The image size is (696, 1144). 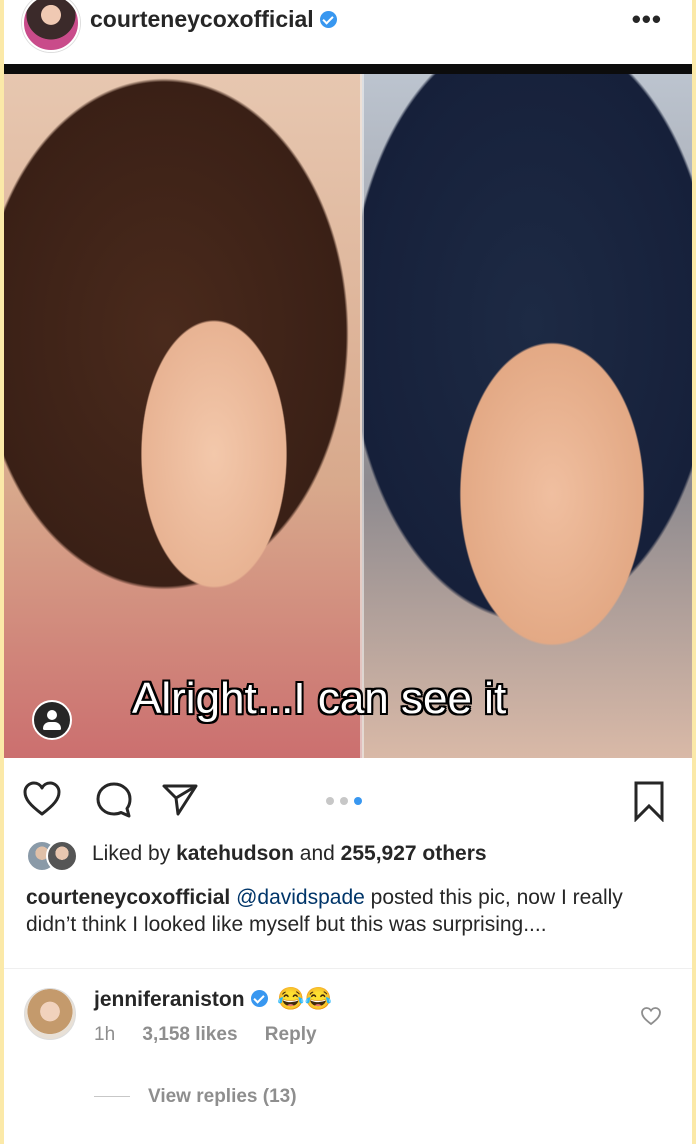 I want to click on author-avatar, so click(x=51, y=26).